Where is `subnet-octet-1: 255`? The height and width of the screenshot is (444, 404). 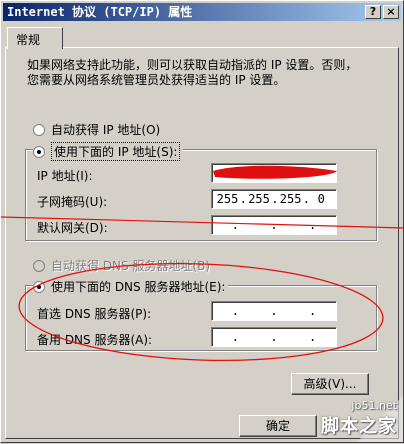 subnet-octet-1: 255 is located at coordinates (227, 199).